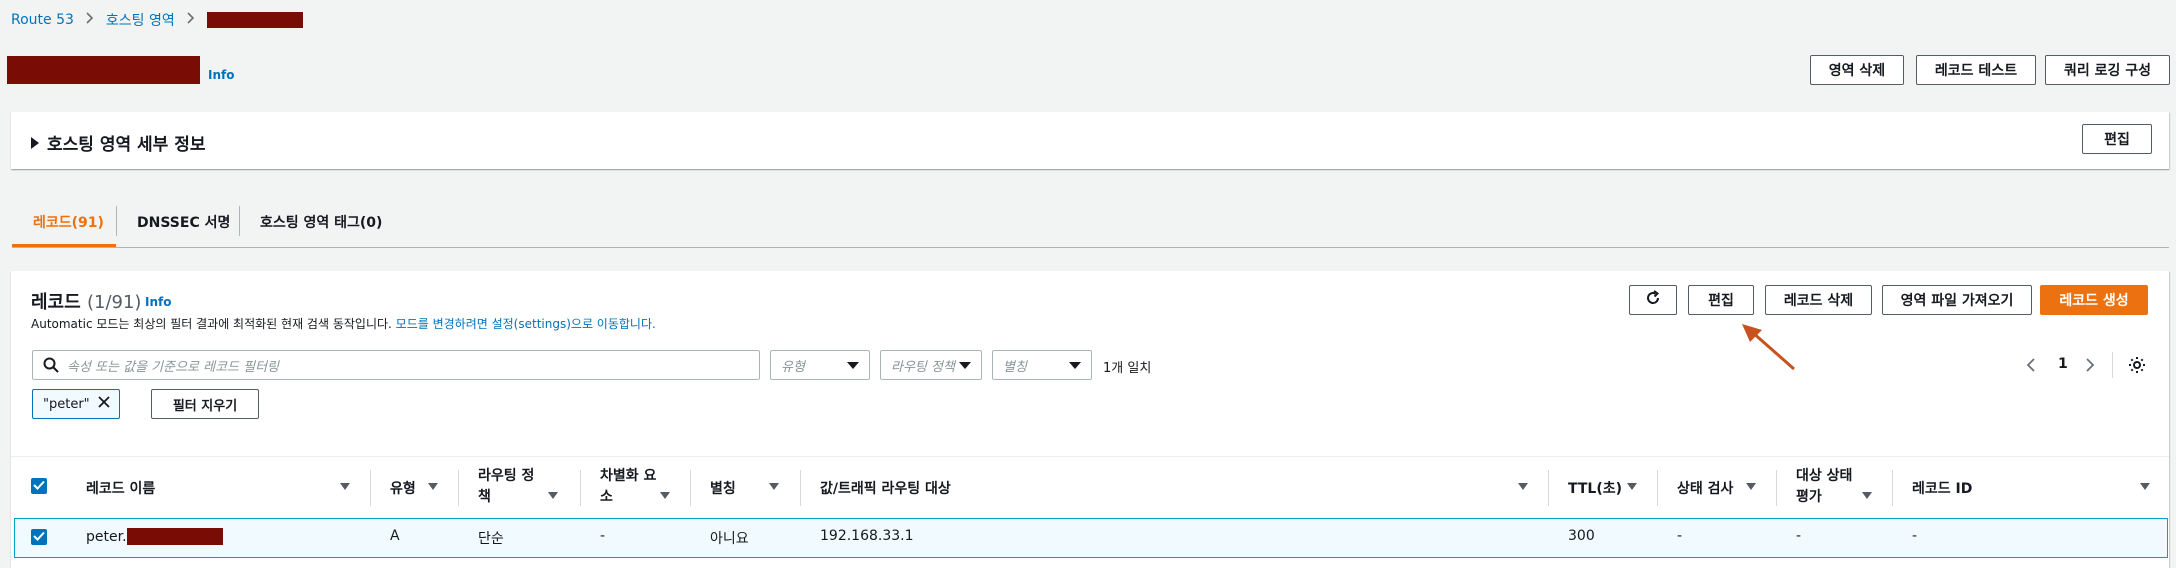 The height and width of the screenshot is (568, 2176). Describe the element at coordinates (51, 365) in the screenshot. I see `search-icon` at that location.